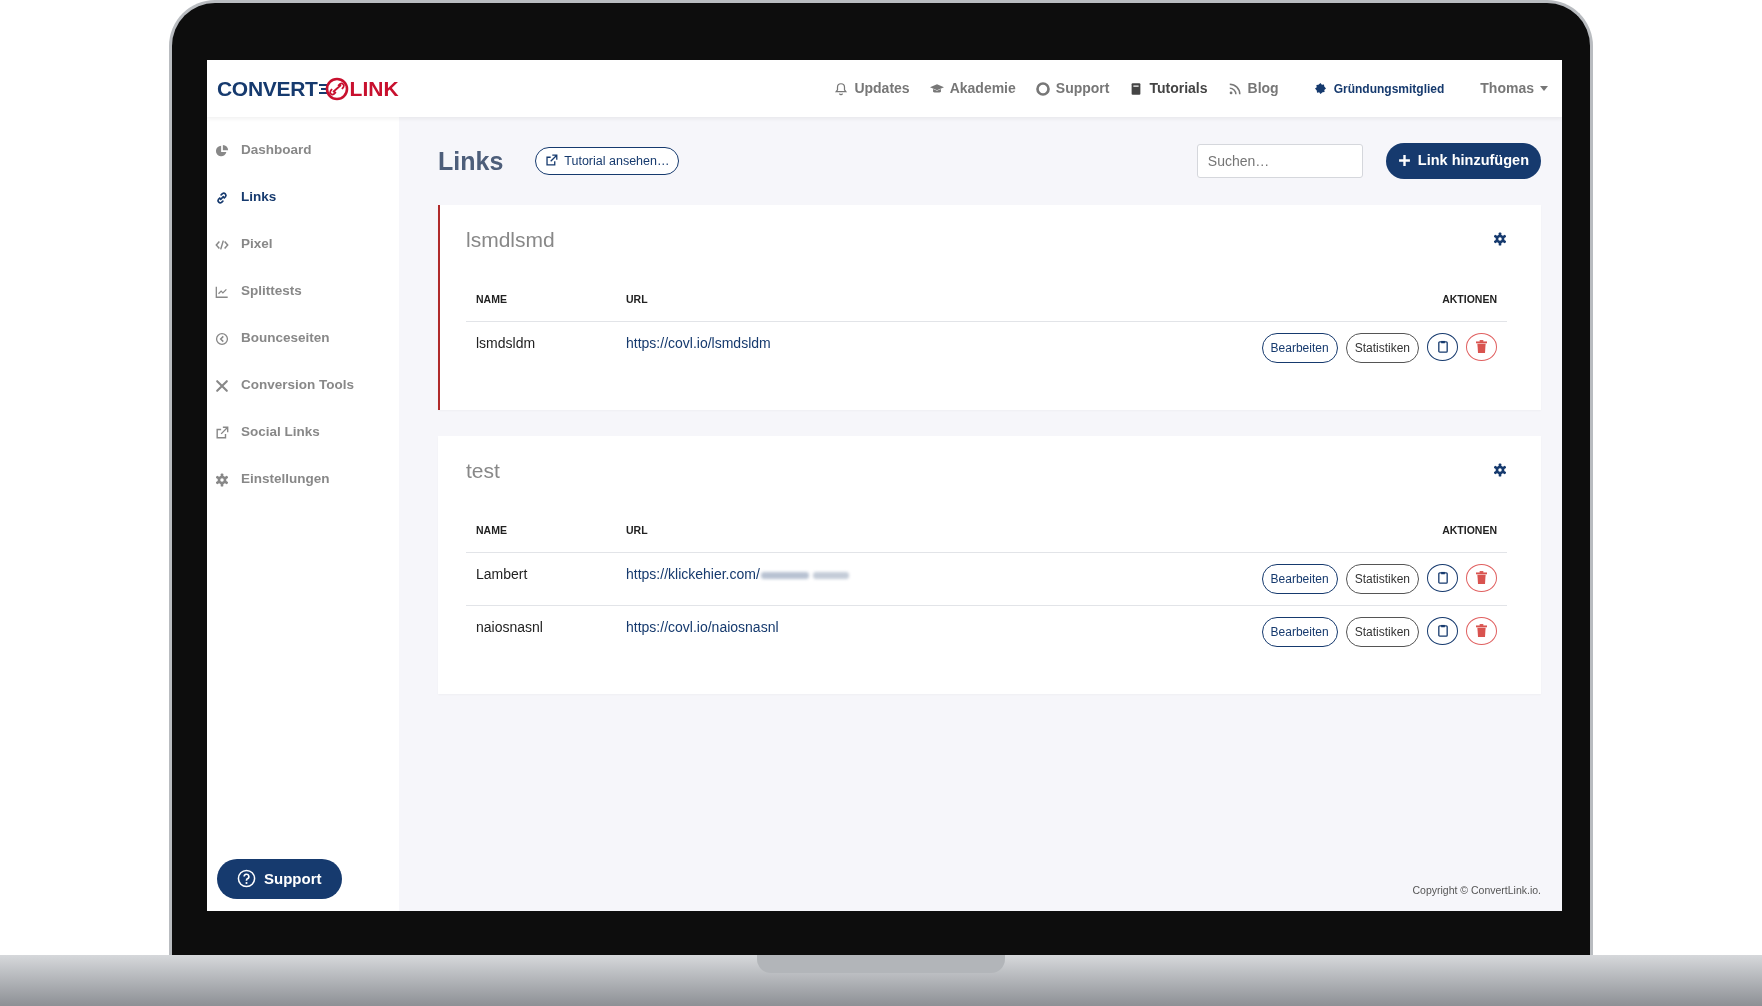 Image resolution: width=1762 pixels, height=1006 pixels. I want to click on link-icon, so click(222, 197).